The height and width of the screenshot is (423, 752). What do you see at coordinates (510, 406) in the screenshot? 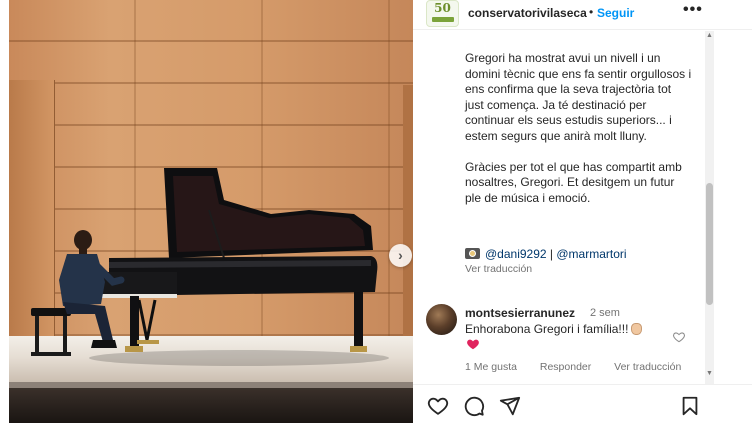
I see `share-icon` at bounding box center [510, 406].